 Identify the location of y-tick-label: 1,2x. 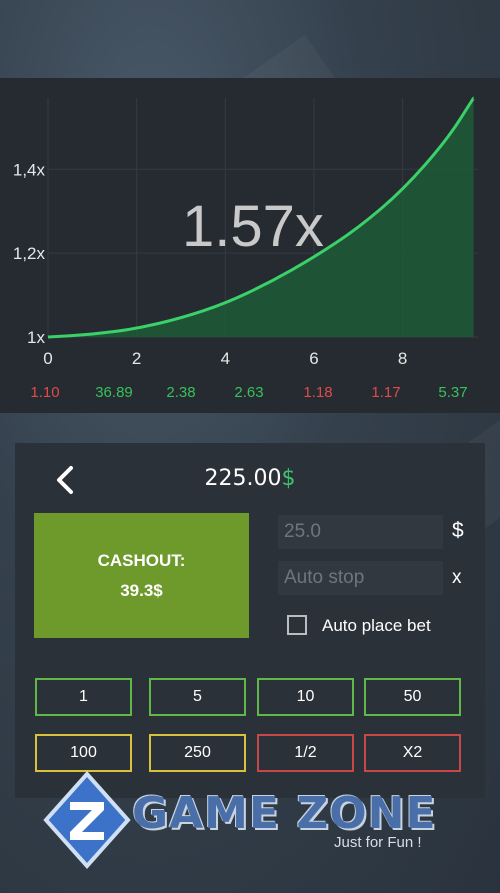
(29, 253).